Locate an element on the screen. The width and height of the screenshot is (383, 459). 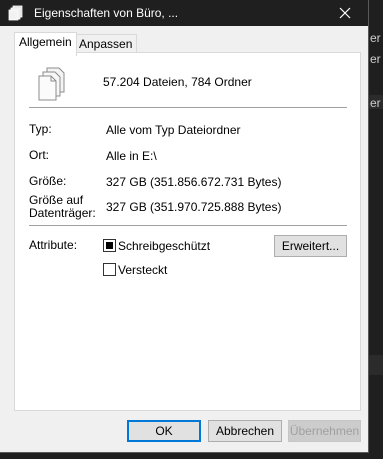
readonly-checkbox-box is located at coordinates (109, 245).